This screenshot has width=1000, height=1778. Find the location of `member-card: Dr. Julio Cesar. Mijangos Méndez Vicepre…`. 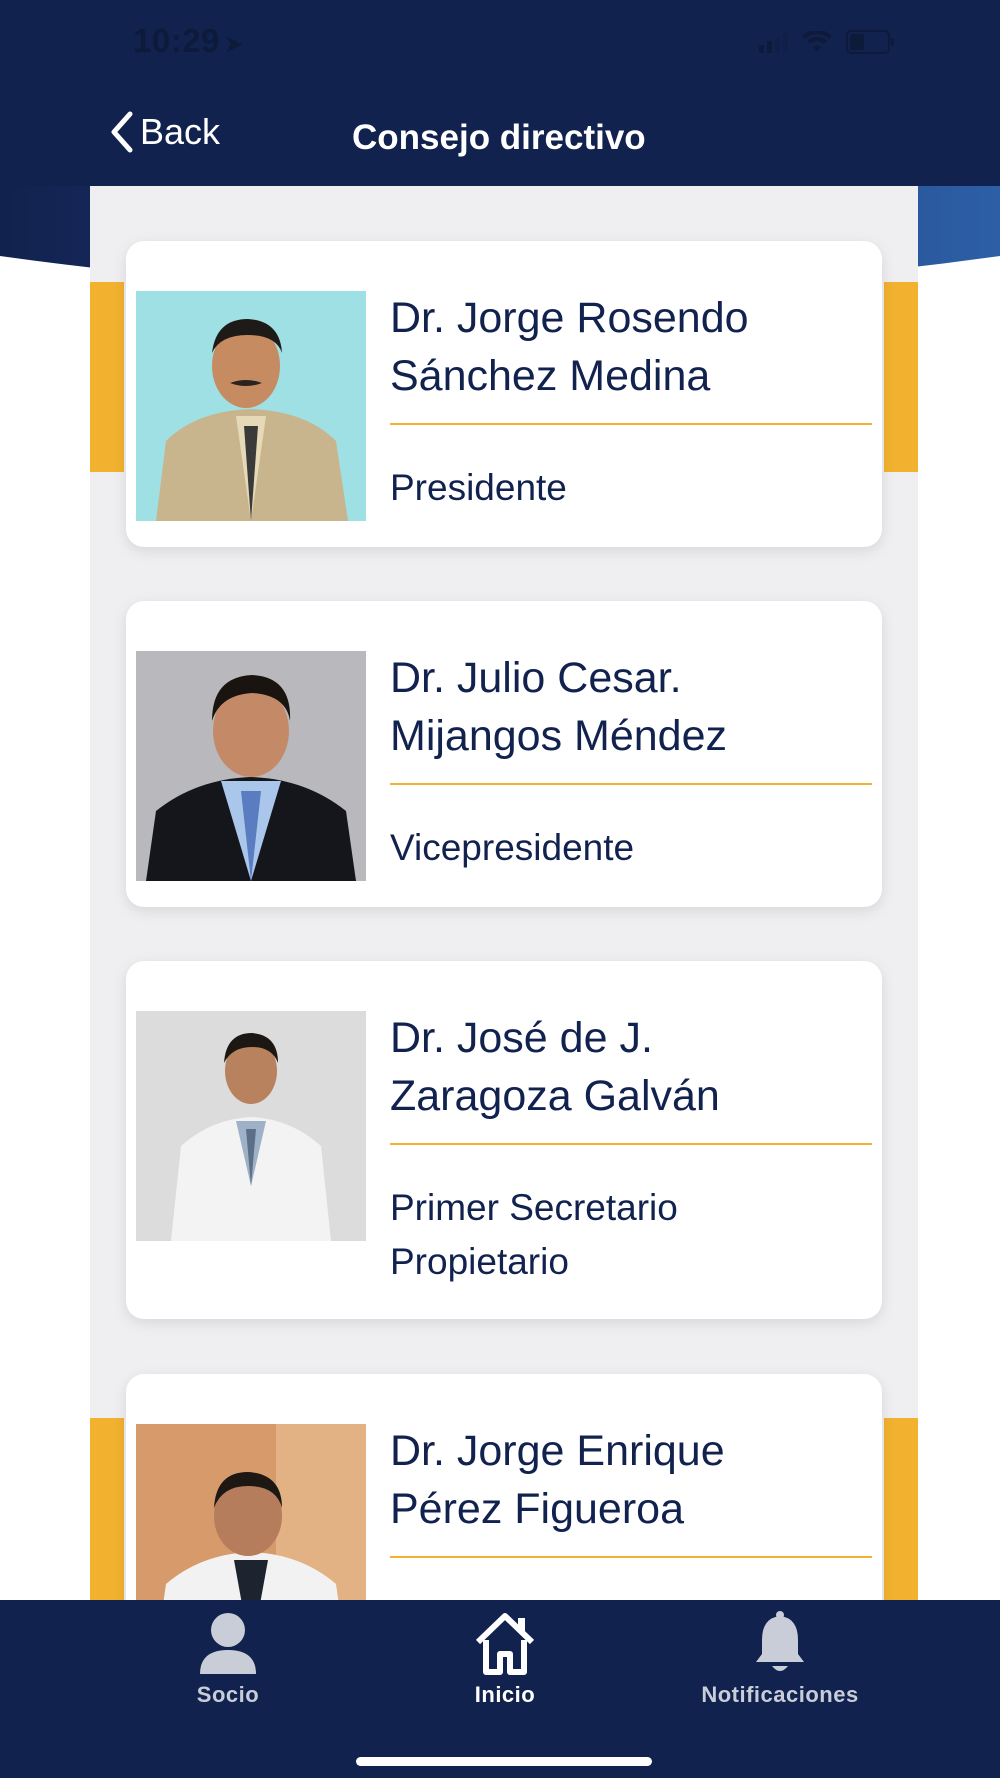

member-card: Dr. Julio Cesar. Mijangos Méndez Vicepre… is located at coordinates (504, 754).